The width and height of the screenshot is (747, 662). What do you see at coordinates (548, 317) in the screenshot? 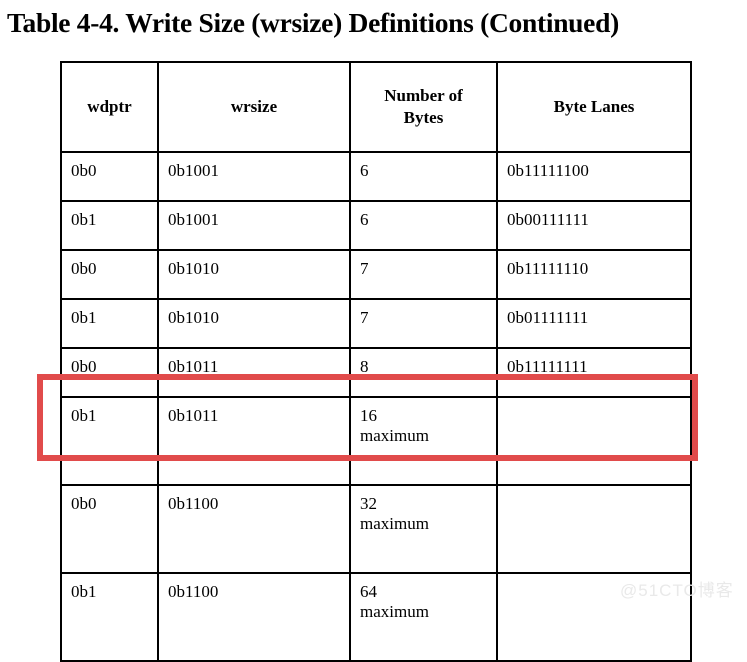
I see `cell-byte-lanes-text: 0b01111111` at bounding box center [548, 317].